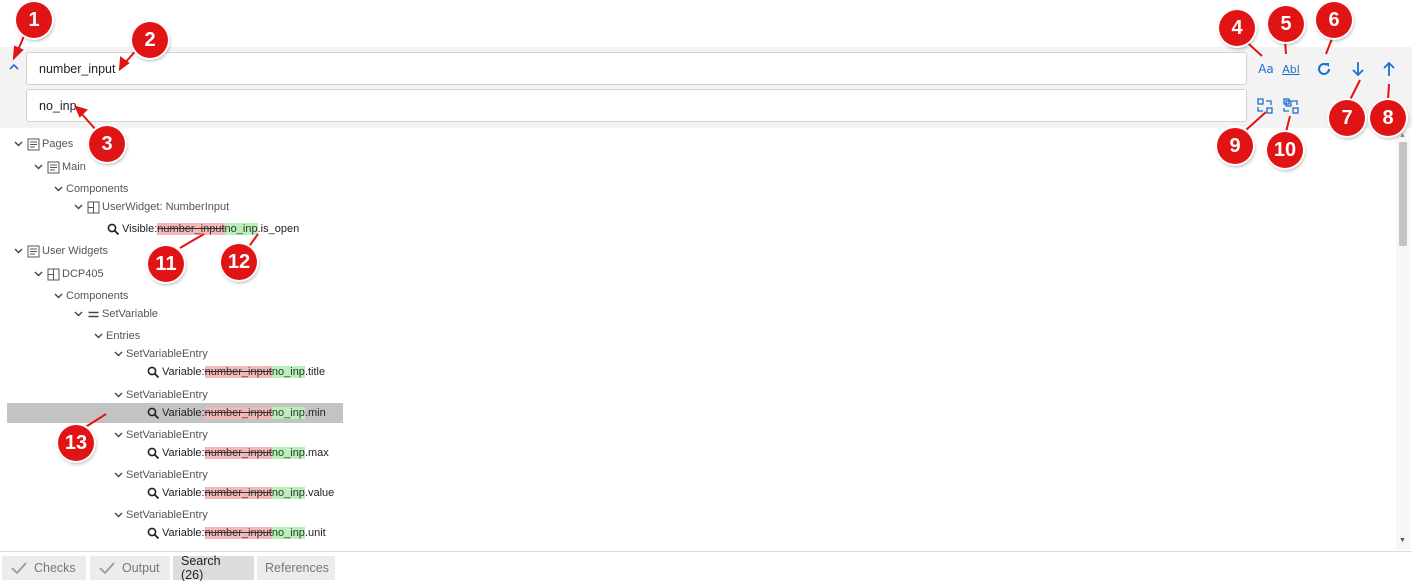 The height and width of the screenshot is (581, 1412). Describe the element at coordinates (83, 274) in the screenshot. I see `tree-label: DCP405` at that location.